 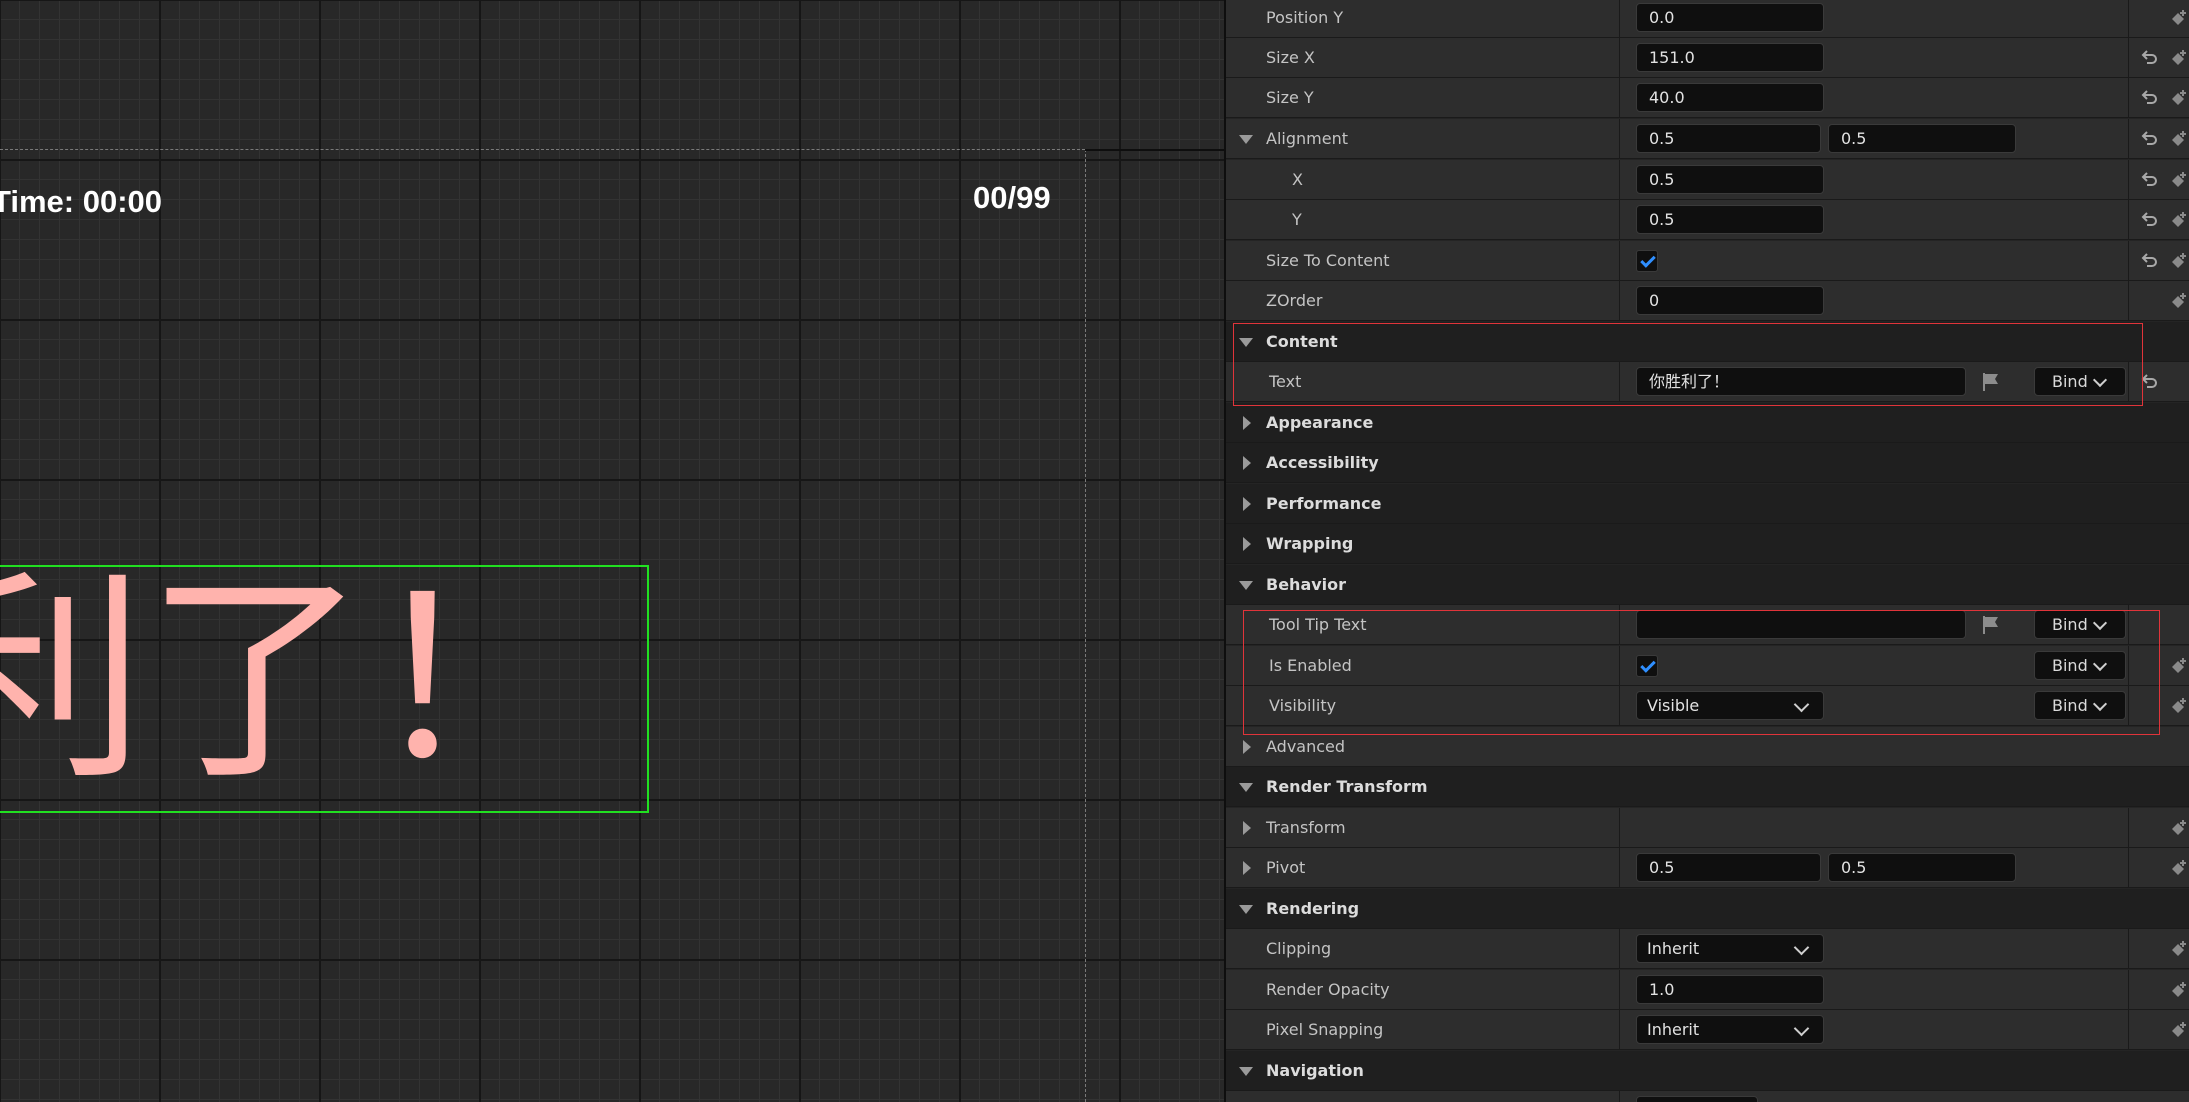 What do you see at coordinates (1707, 747) in the screenshot?
I see `row-advanced: Advanced` at bounding box center [1707, 747].